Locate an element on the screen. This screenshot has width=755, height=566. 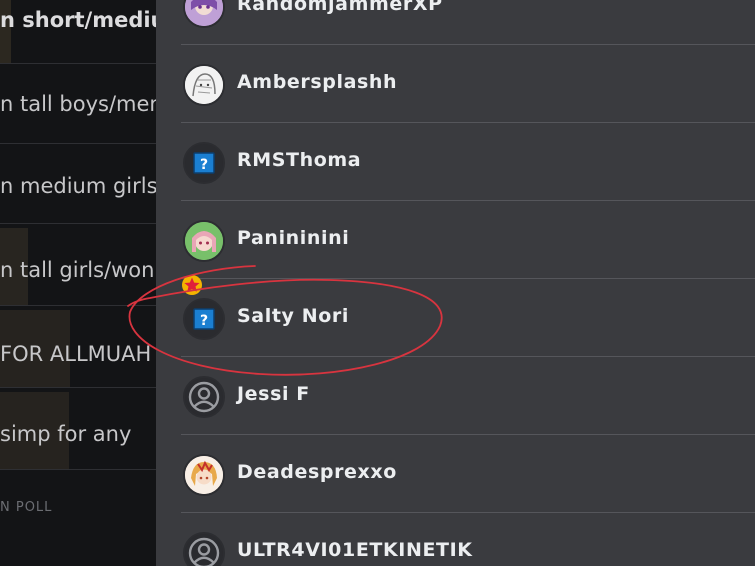
poll-option: n tall boys/men is located at coordinates (78, 105).